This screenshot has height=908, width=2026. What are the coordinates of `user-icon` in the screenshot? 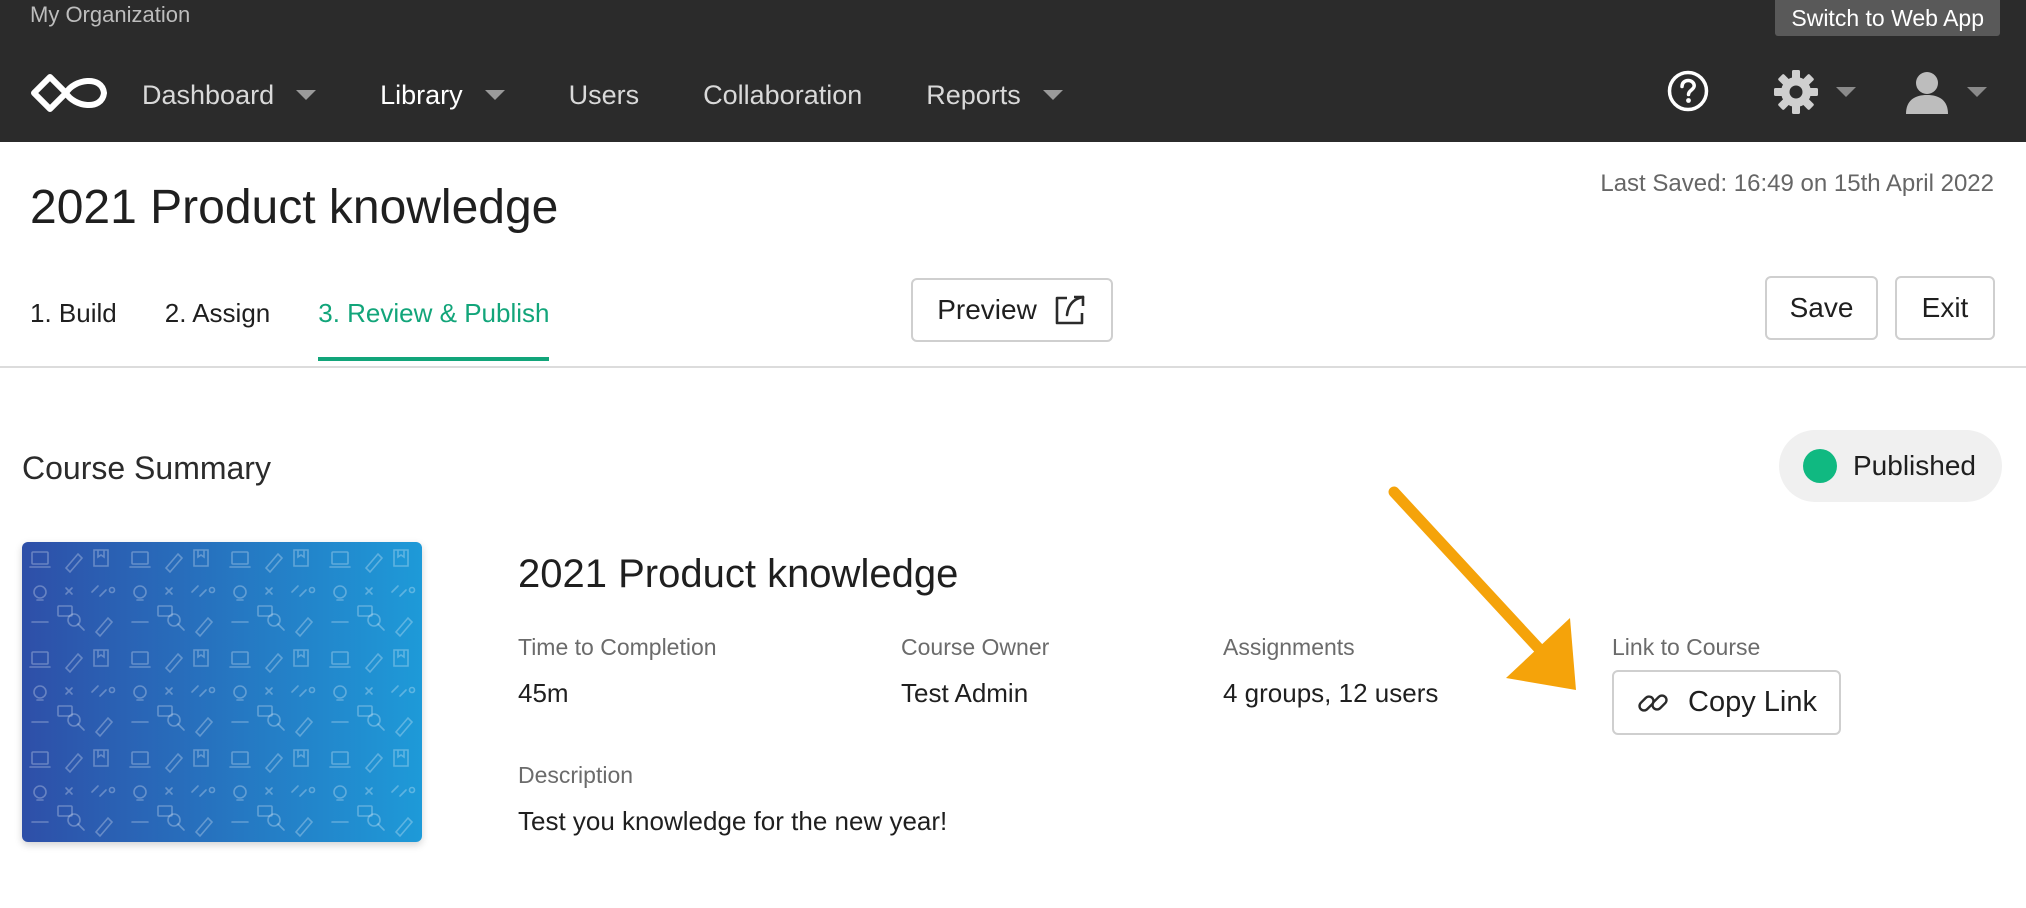 It's located at (1927, 93).